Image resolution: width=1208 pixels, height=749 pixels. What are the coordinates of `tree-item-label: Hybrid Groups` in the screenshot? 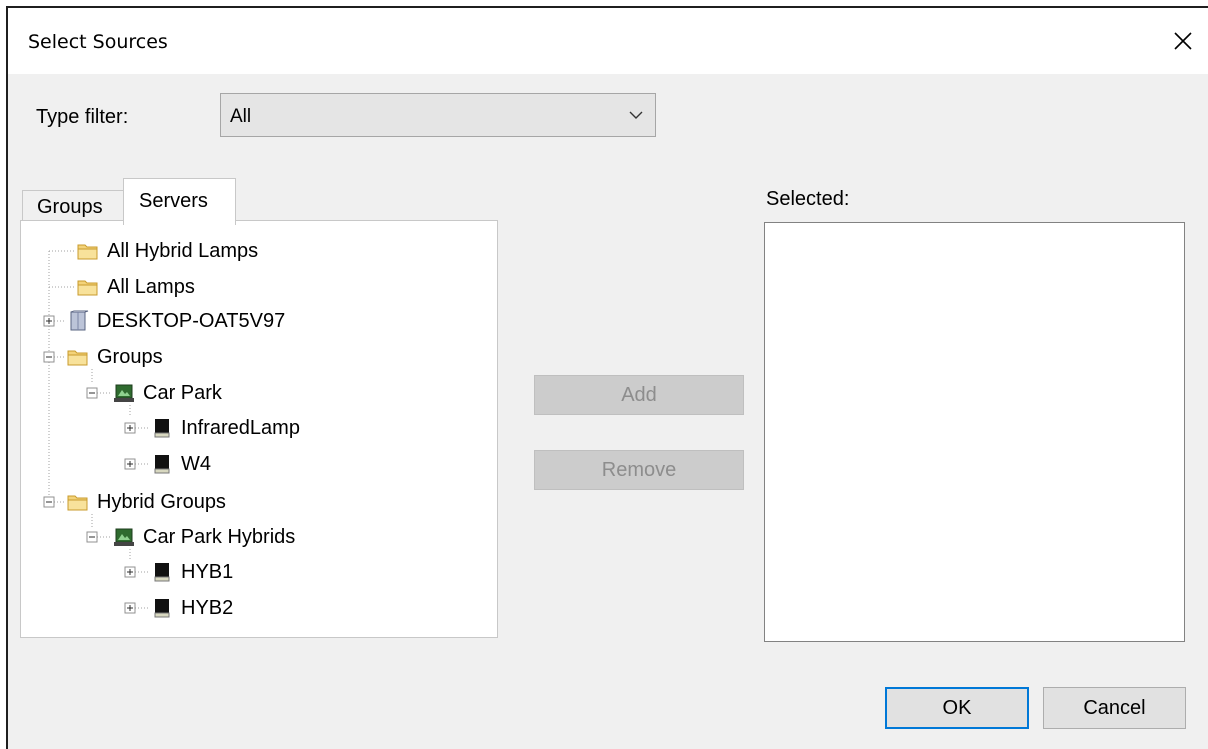 It's located at (161, 501).